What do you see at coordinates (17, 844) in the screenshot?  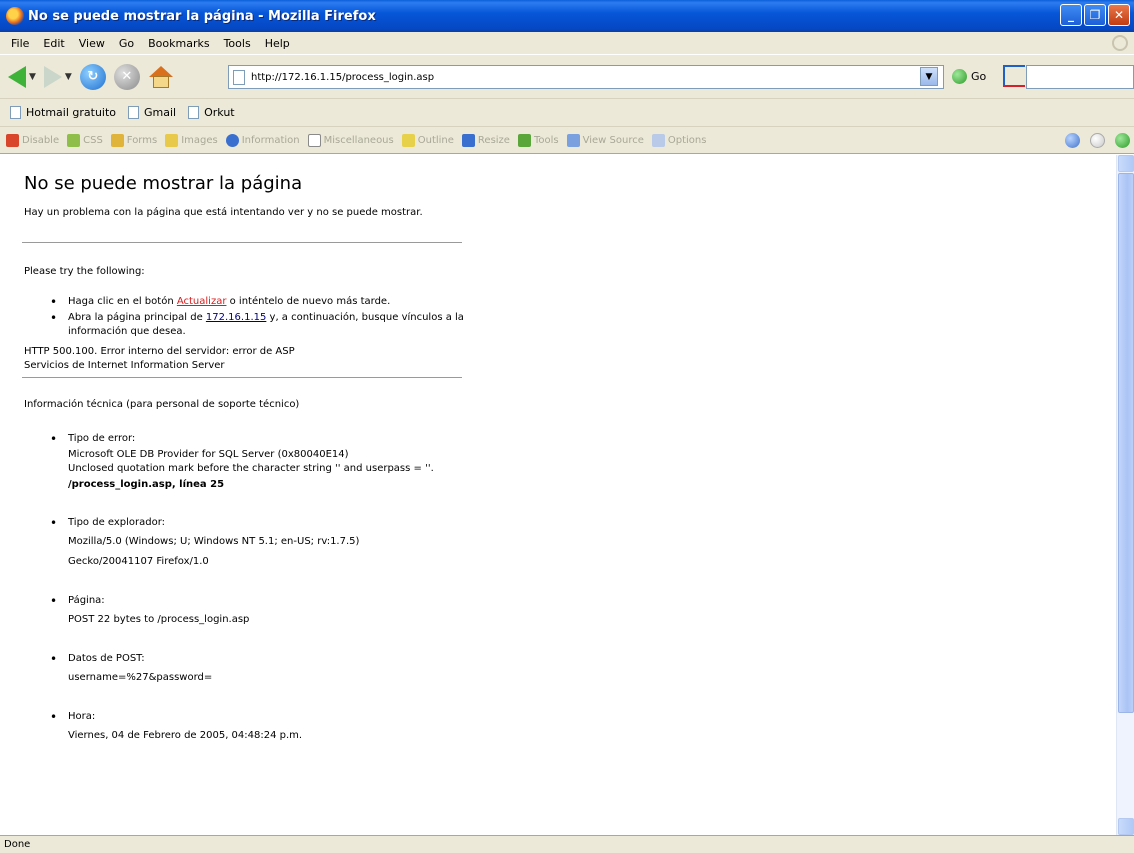 I see `status-text: Done` at bounding box center [17, 844].